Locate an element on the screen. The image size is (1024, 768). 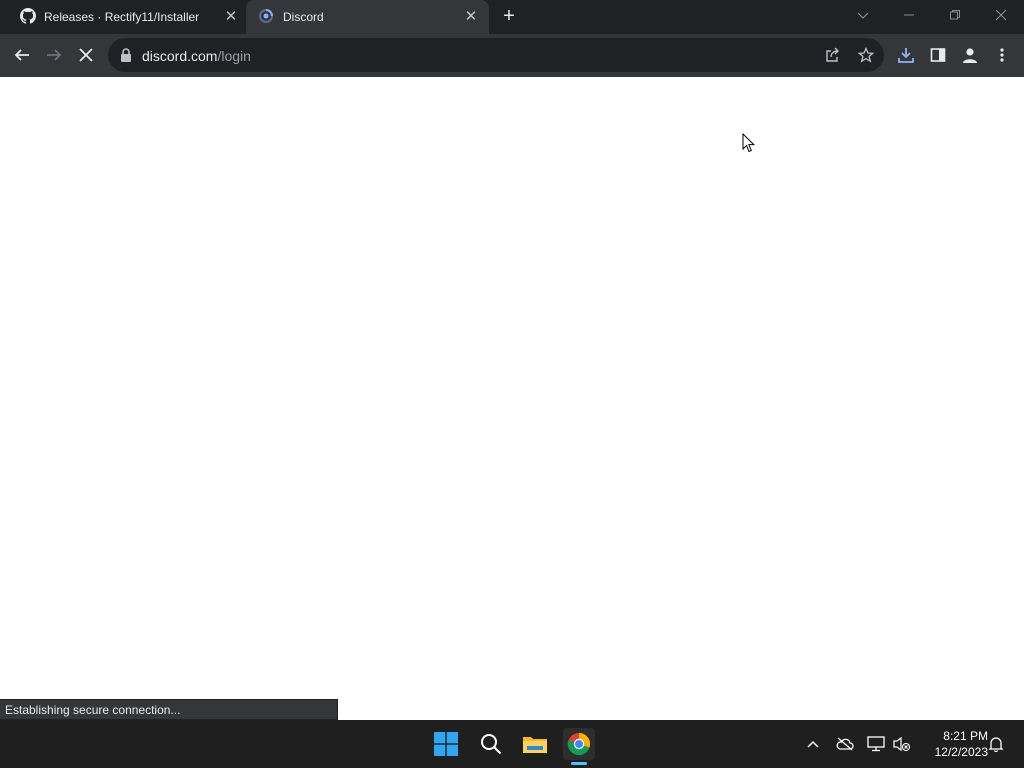
back-button is located at coordinates (22, 55).